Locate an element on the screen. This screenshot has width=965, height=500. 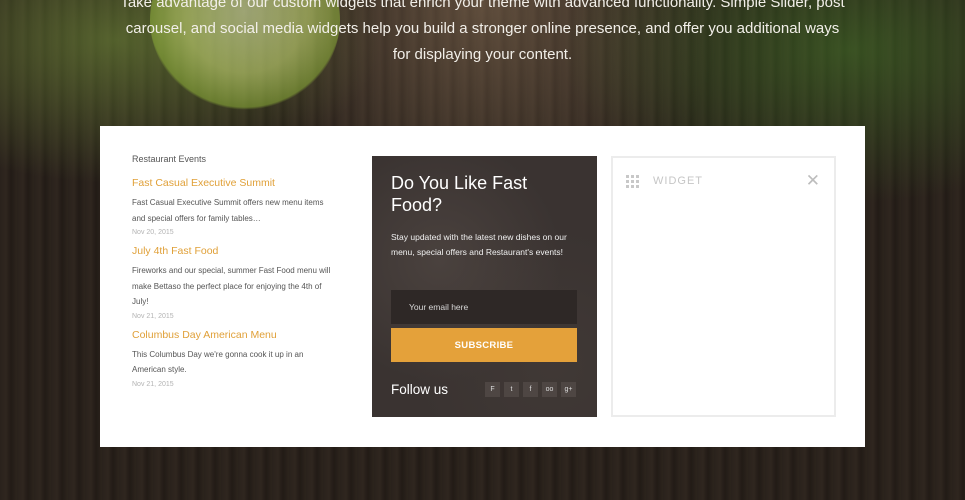
event-link: July 4th Fast Food is located at coordinates (232, 251).